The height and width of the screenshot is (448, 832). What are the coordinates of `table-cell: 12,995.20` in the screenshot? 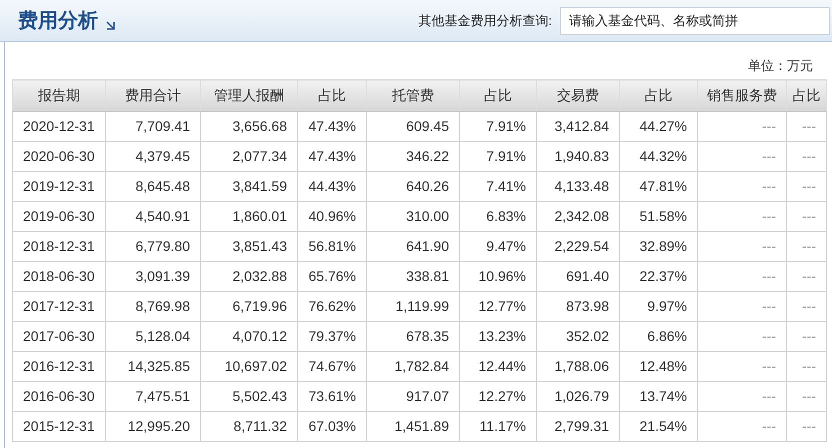 It's located at (153, 427).